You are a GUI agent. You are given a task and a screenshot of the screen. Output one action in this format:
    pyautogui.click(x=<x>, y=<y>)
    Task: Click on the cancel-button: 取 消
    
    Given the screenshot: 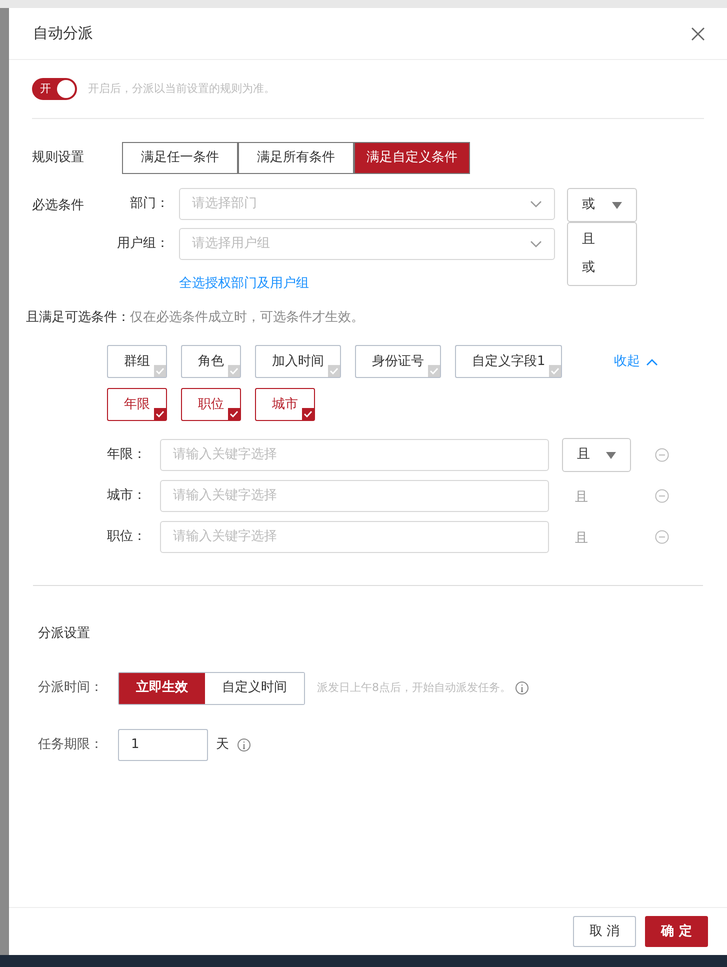 What is the action you would take?
    pyautogui.click(x=604, y=931)
    